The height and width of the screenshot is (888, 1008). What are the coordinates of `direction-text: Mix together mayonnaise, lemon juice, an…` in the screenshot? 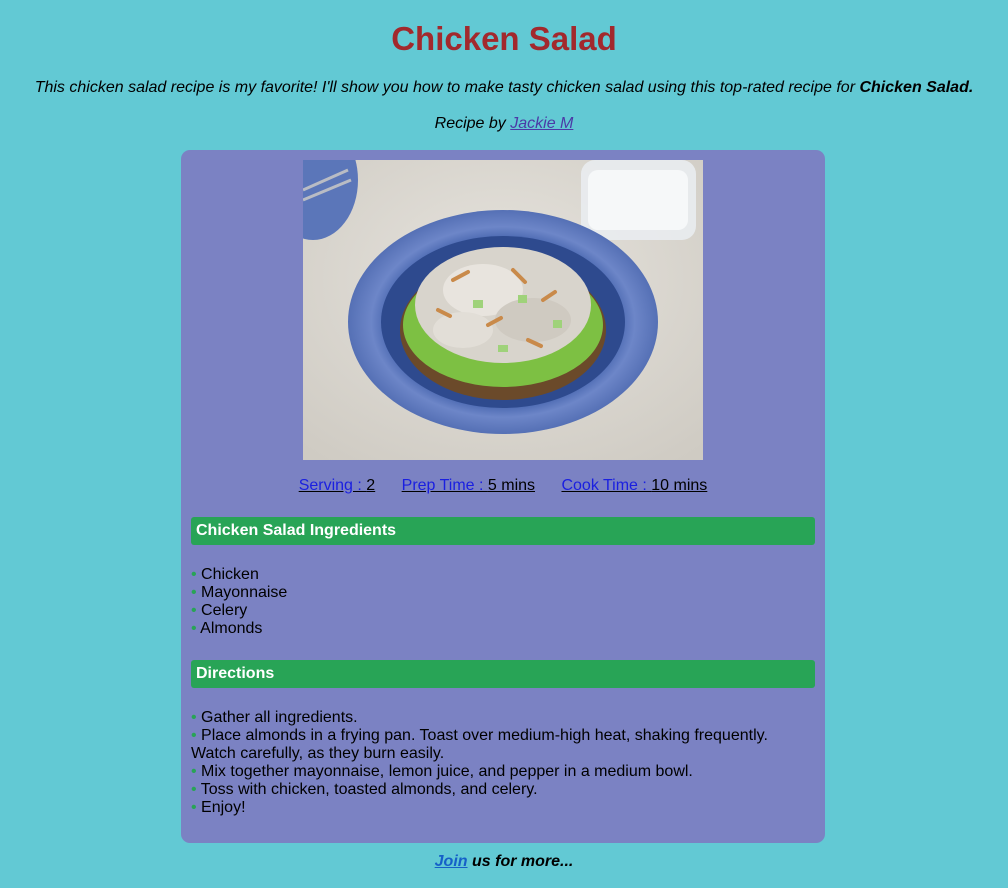 It's located at (447, 771).